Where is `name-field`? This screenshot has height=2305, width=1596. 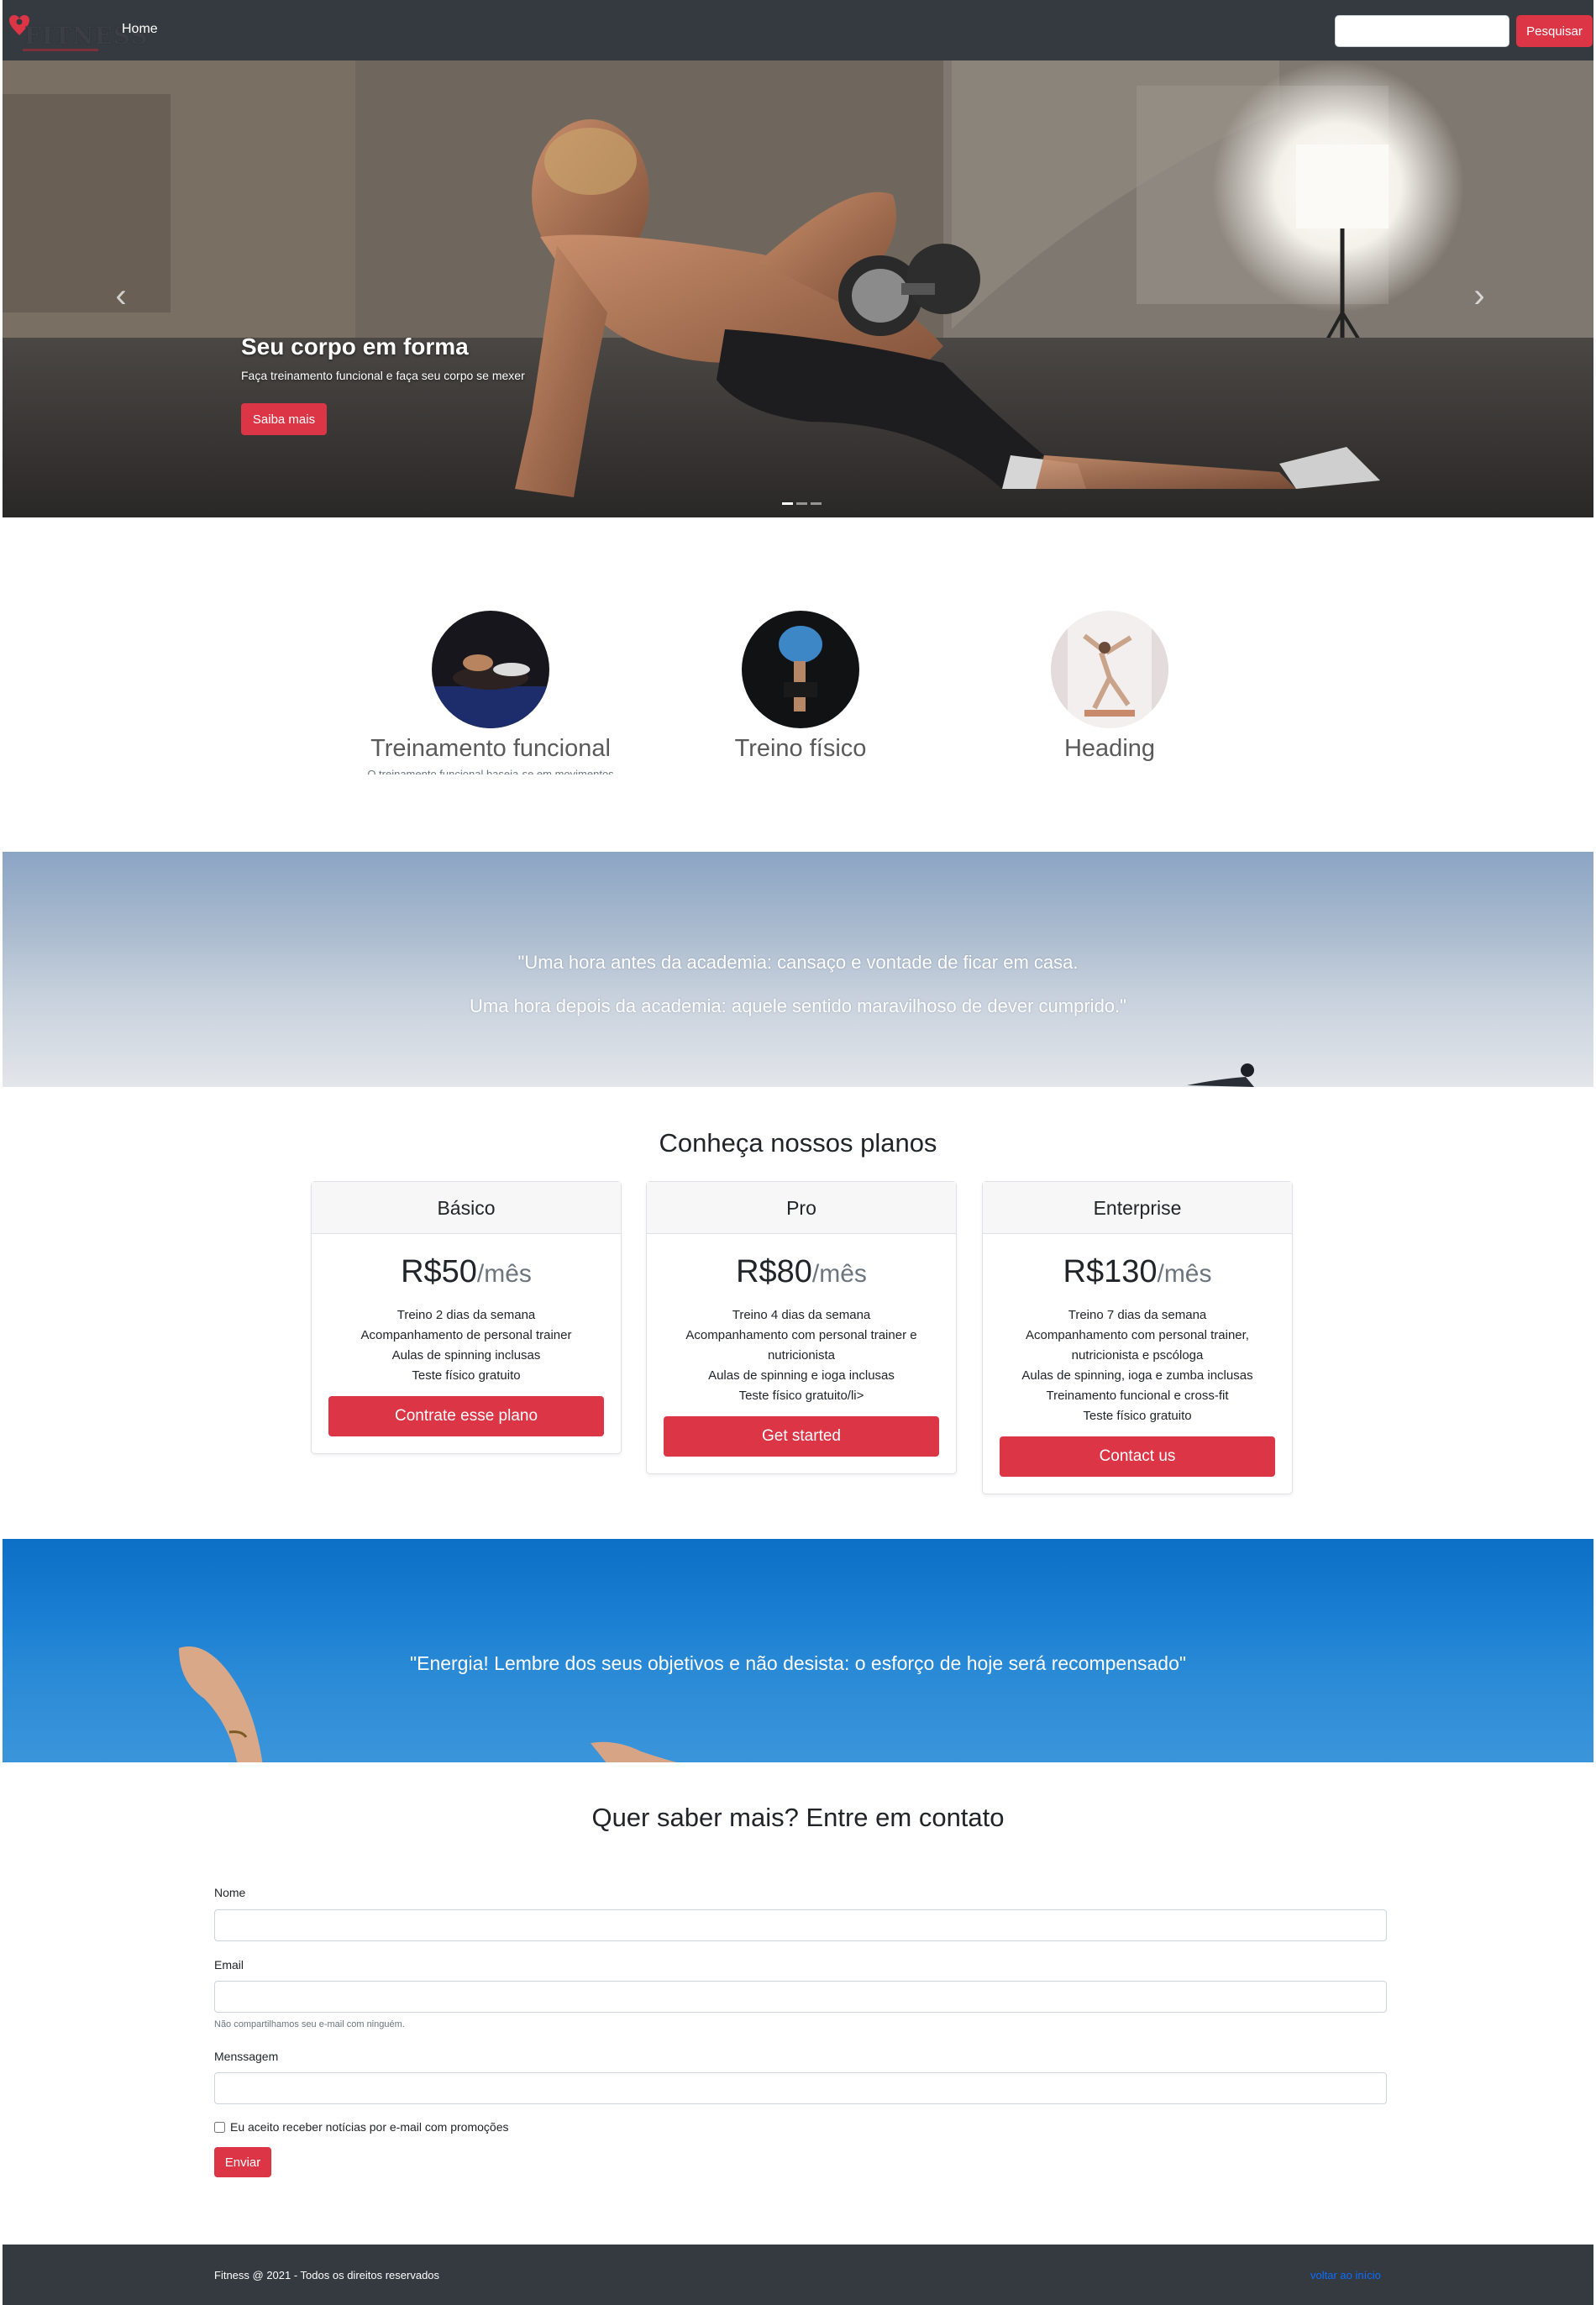
name-field is located at coordinates (800, 1925).